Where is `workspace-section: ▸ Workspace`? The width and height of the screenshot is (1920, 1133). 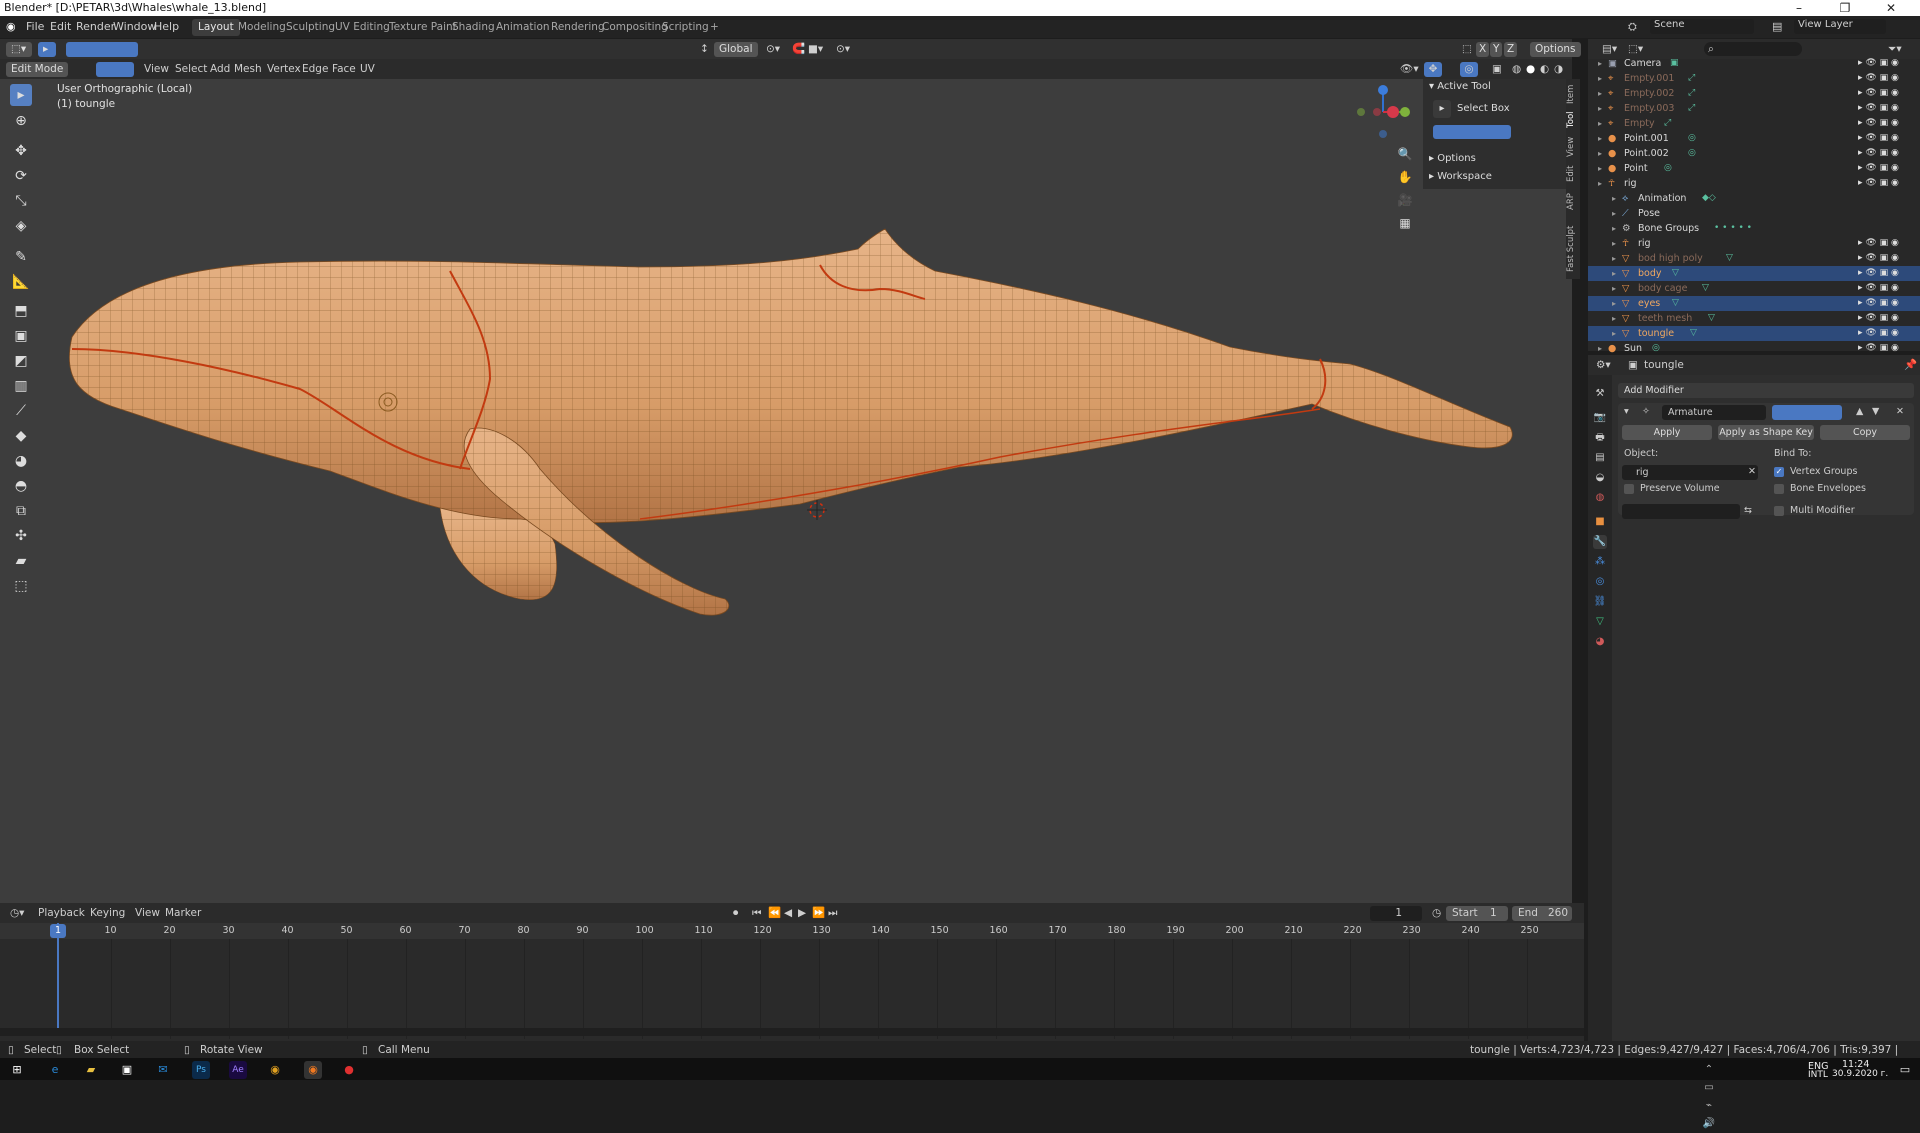
workspace-section: ▸ Workspace is located at coordinates (1460, 176).